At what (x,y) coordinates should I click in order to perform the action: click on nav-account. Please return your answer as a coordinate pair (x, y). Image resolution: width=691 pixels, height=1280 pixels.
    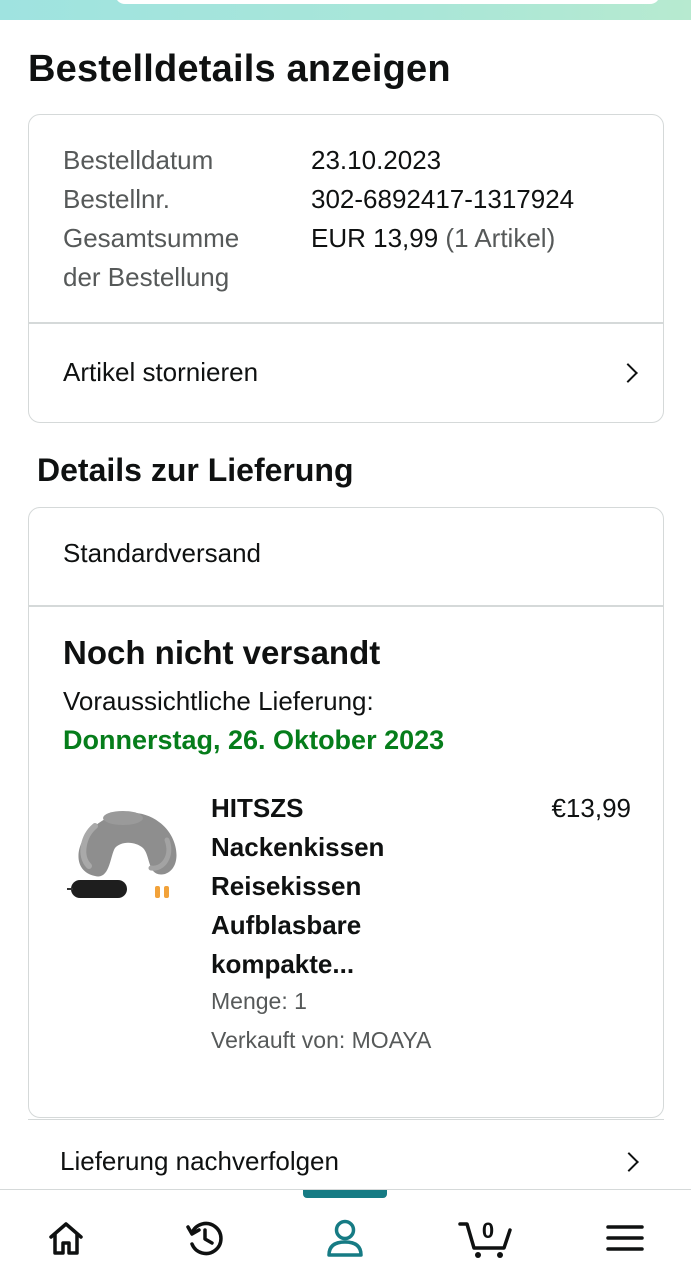
    Looking at the image, I should click on (345, 1238).